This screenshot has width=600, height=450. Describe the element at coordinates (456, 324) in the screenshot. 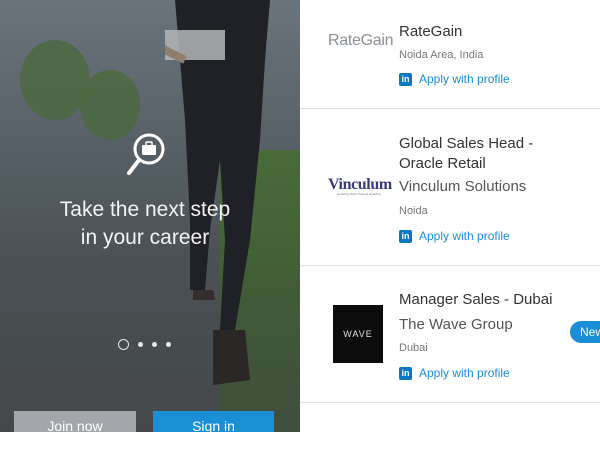

I see `company-name: The Wave Group` at that location.